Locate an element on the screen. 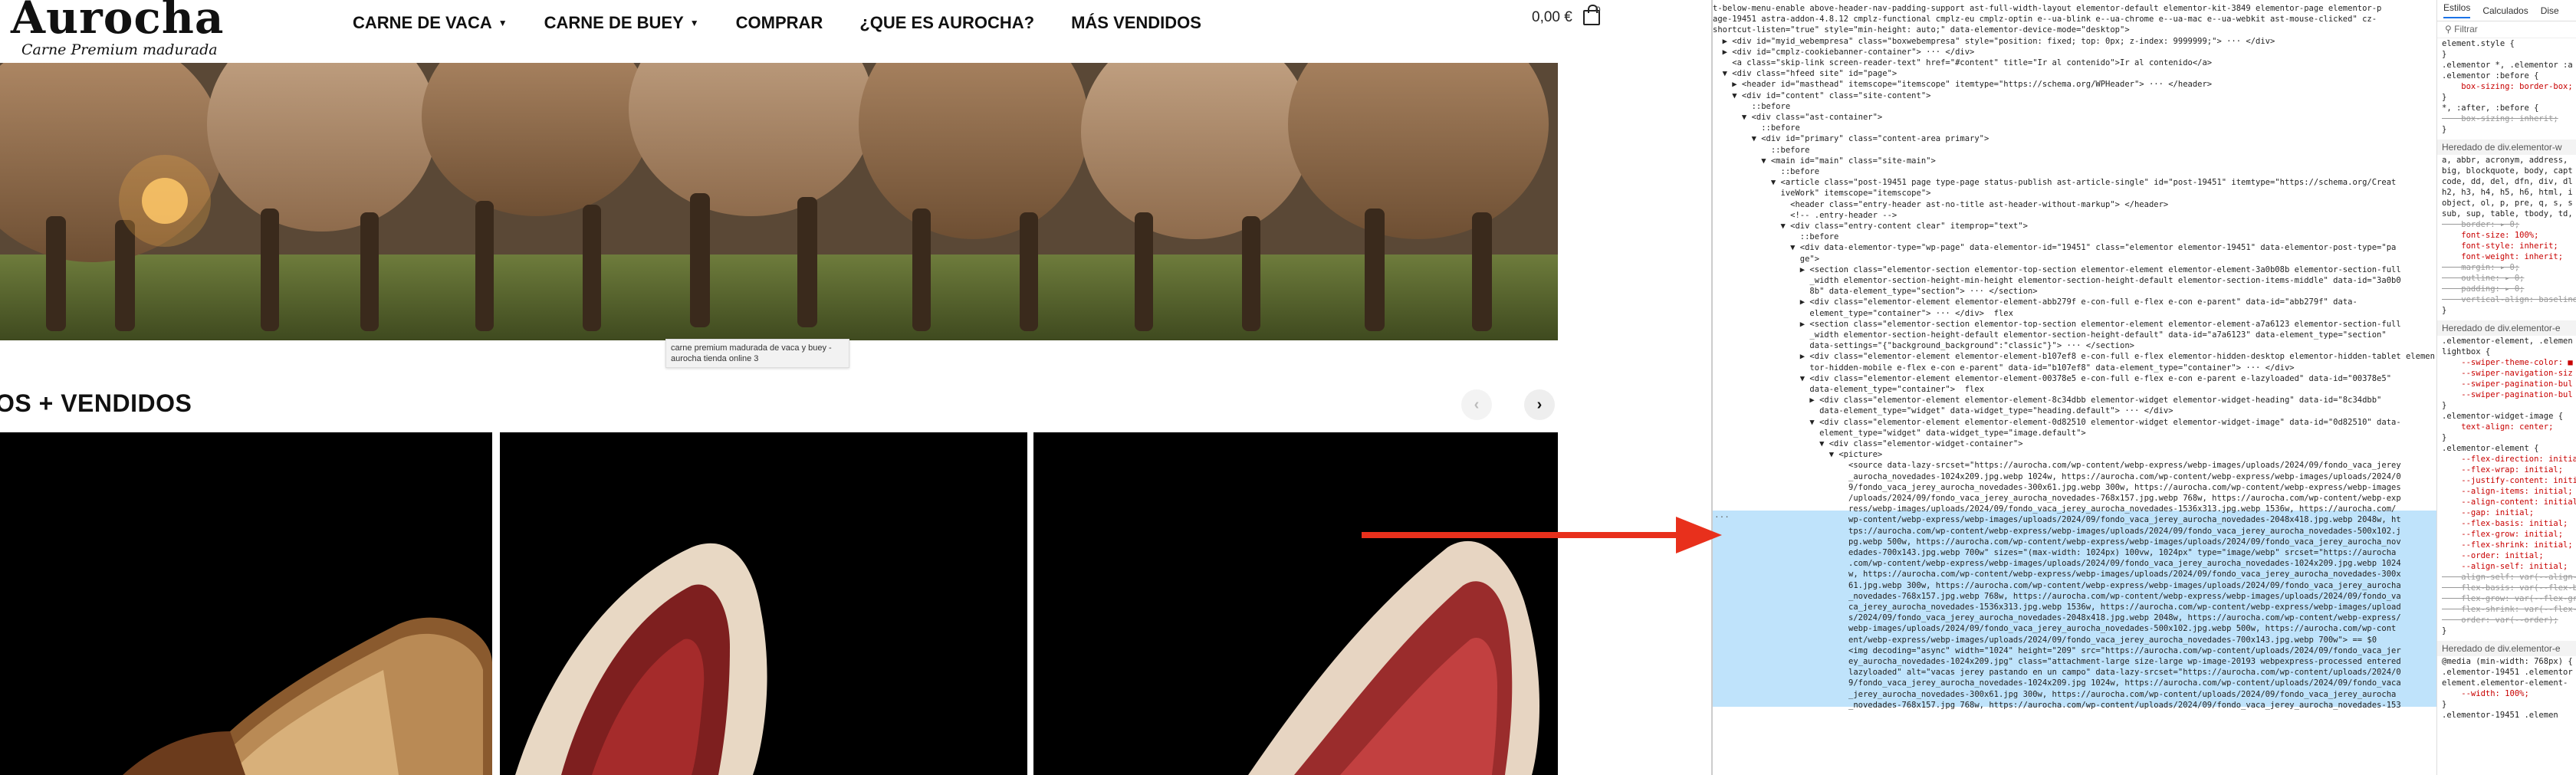 This screenshot has width=2576, height=775. dom-node-line: <!-- .entry-header --> is located at coordinates (2075, 215).